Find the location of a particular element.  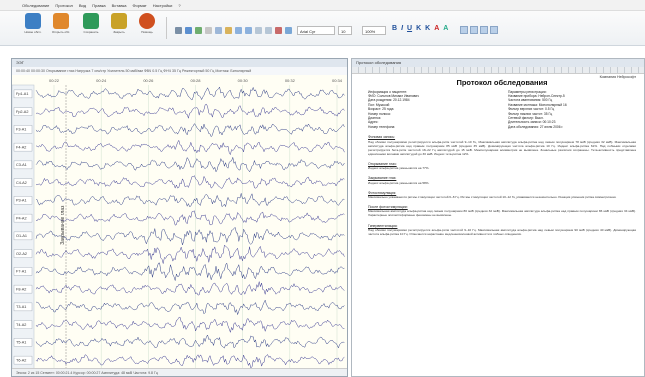

menu-item-view: Вид is located at coordinates (82, 5).